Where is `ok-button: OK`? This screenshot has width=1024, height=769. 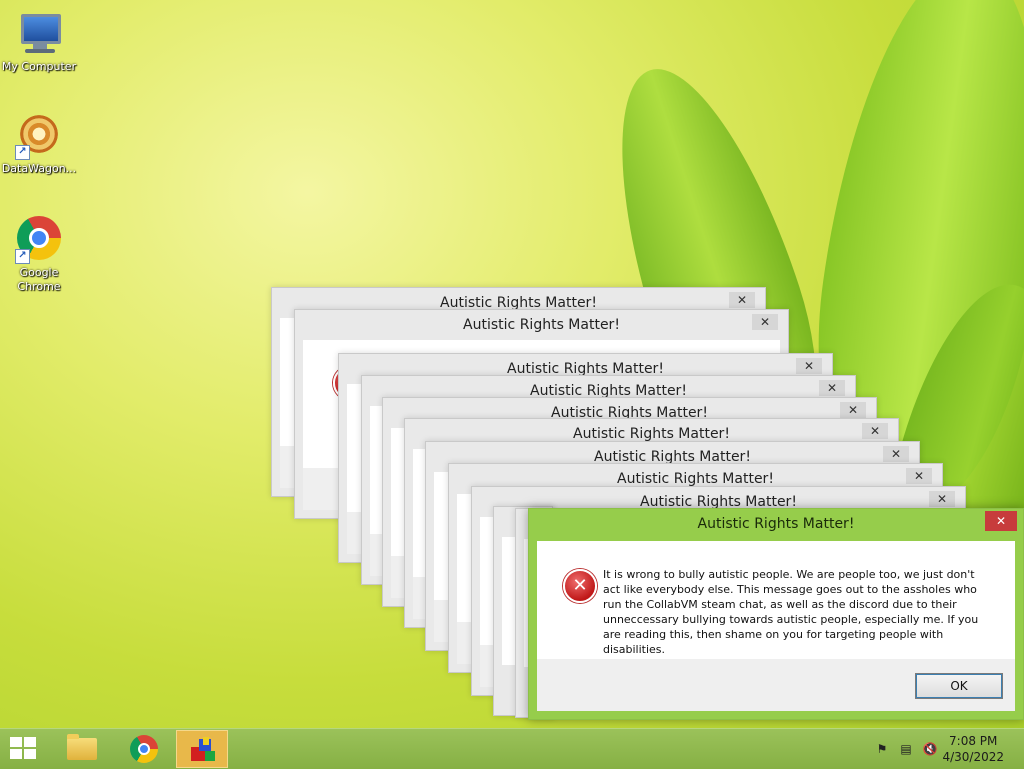 ok-button: OK is located at coordinates (959, 686).